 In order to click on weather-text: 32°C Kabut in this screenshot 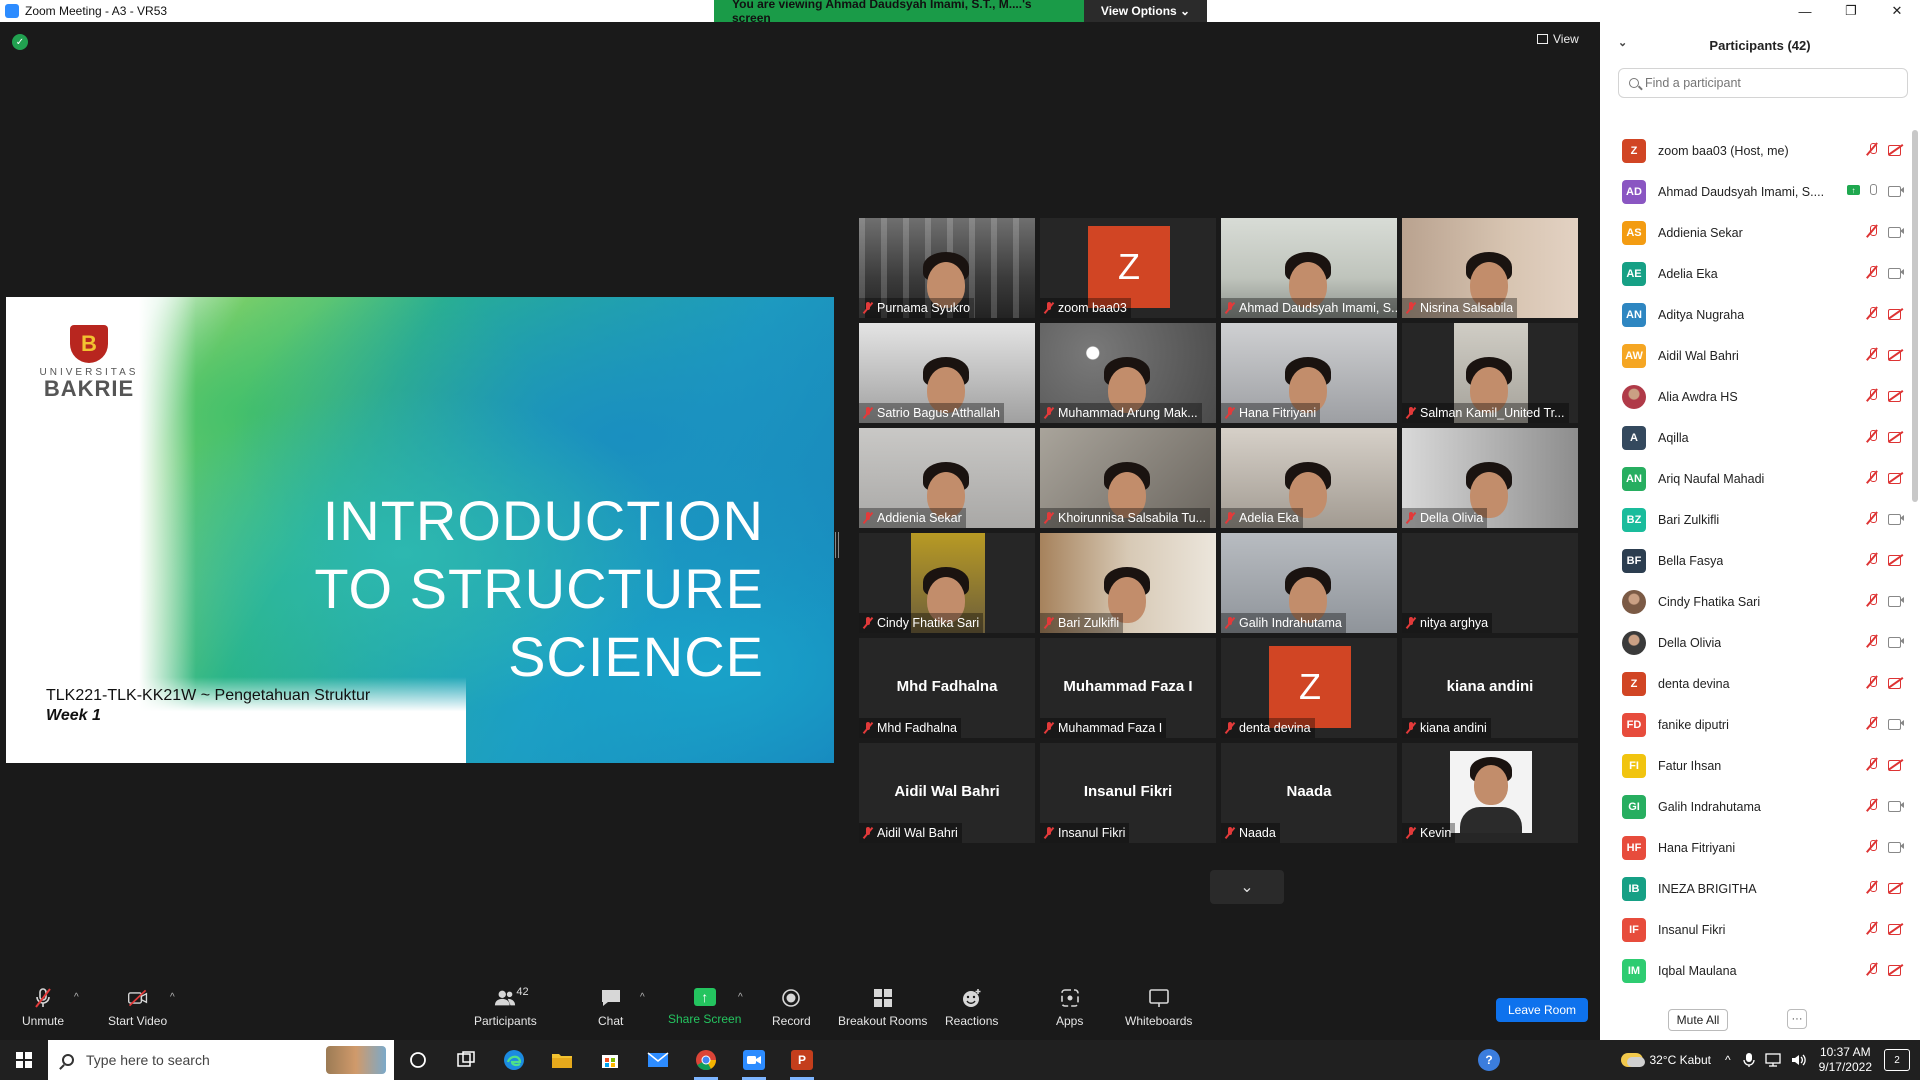, I will do `click(1680, 1060)`.